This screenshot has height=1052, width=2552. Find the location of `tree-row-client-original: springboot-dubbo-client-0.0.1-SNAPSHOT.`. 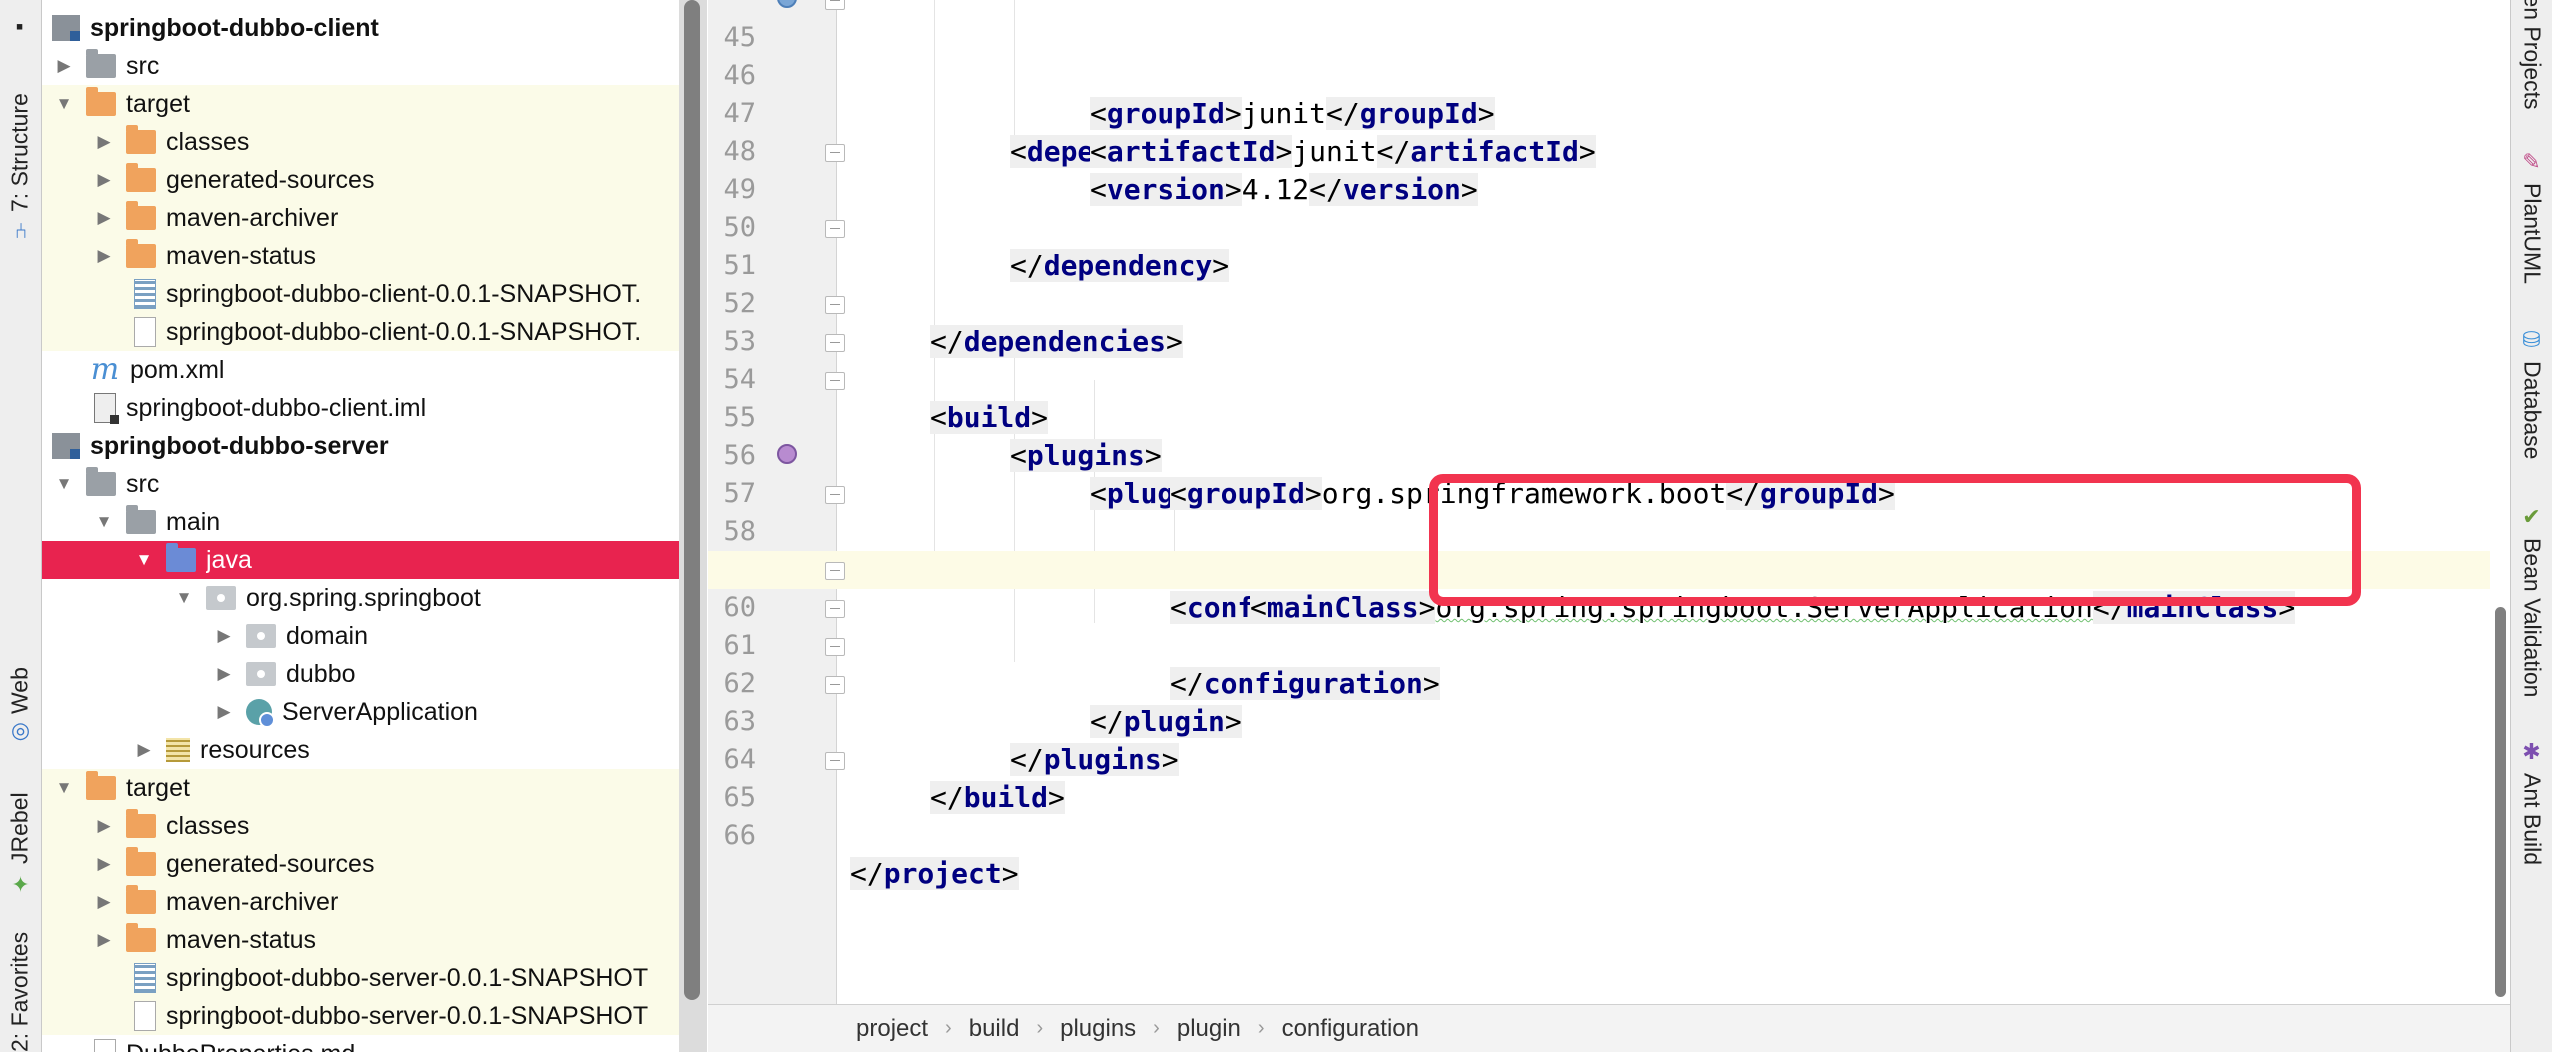

tree-row-client-original: springboot-dubbo-client-0.0.1-SNAPSHOT. is located at coordinates (360, 332).